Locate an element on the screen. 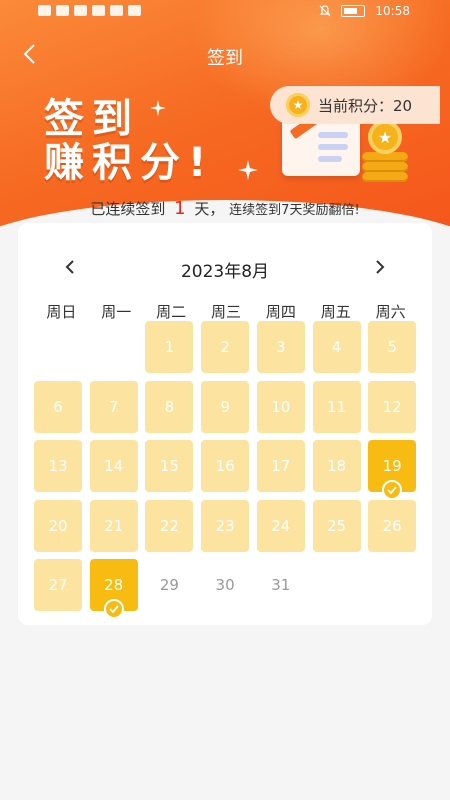 The height and width of the screenshot is (800, 450). day-number: 23 is located at coordinates (225, 525).